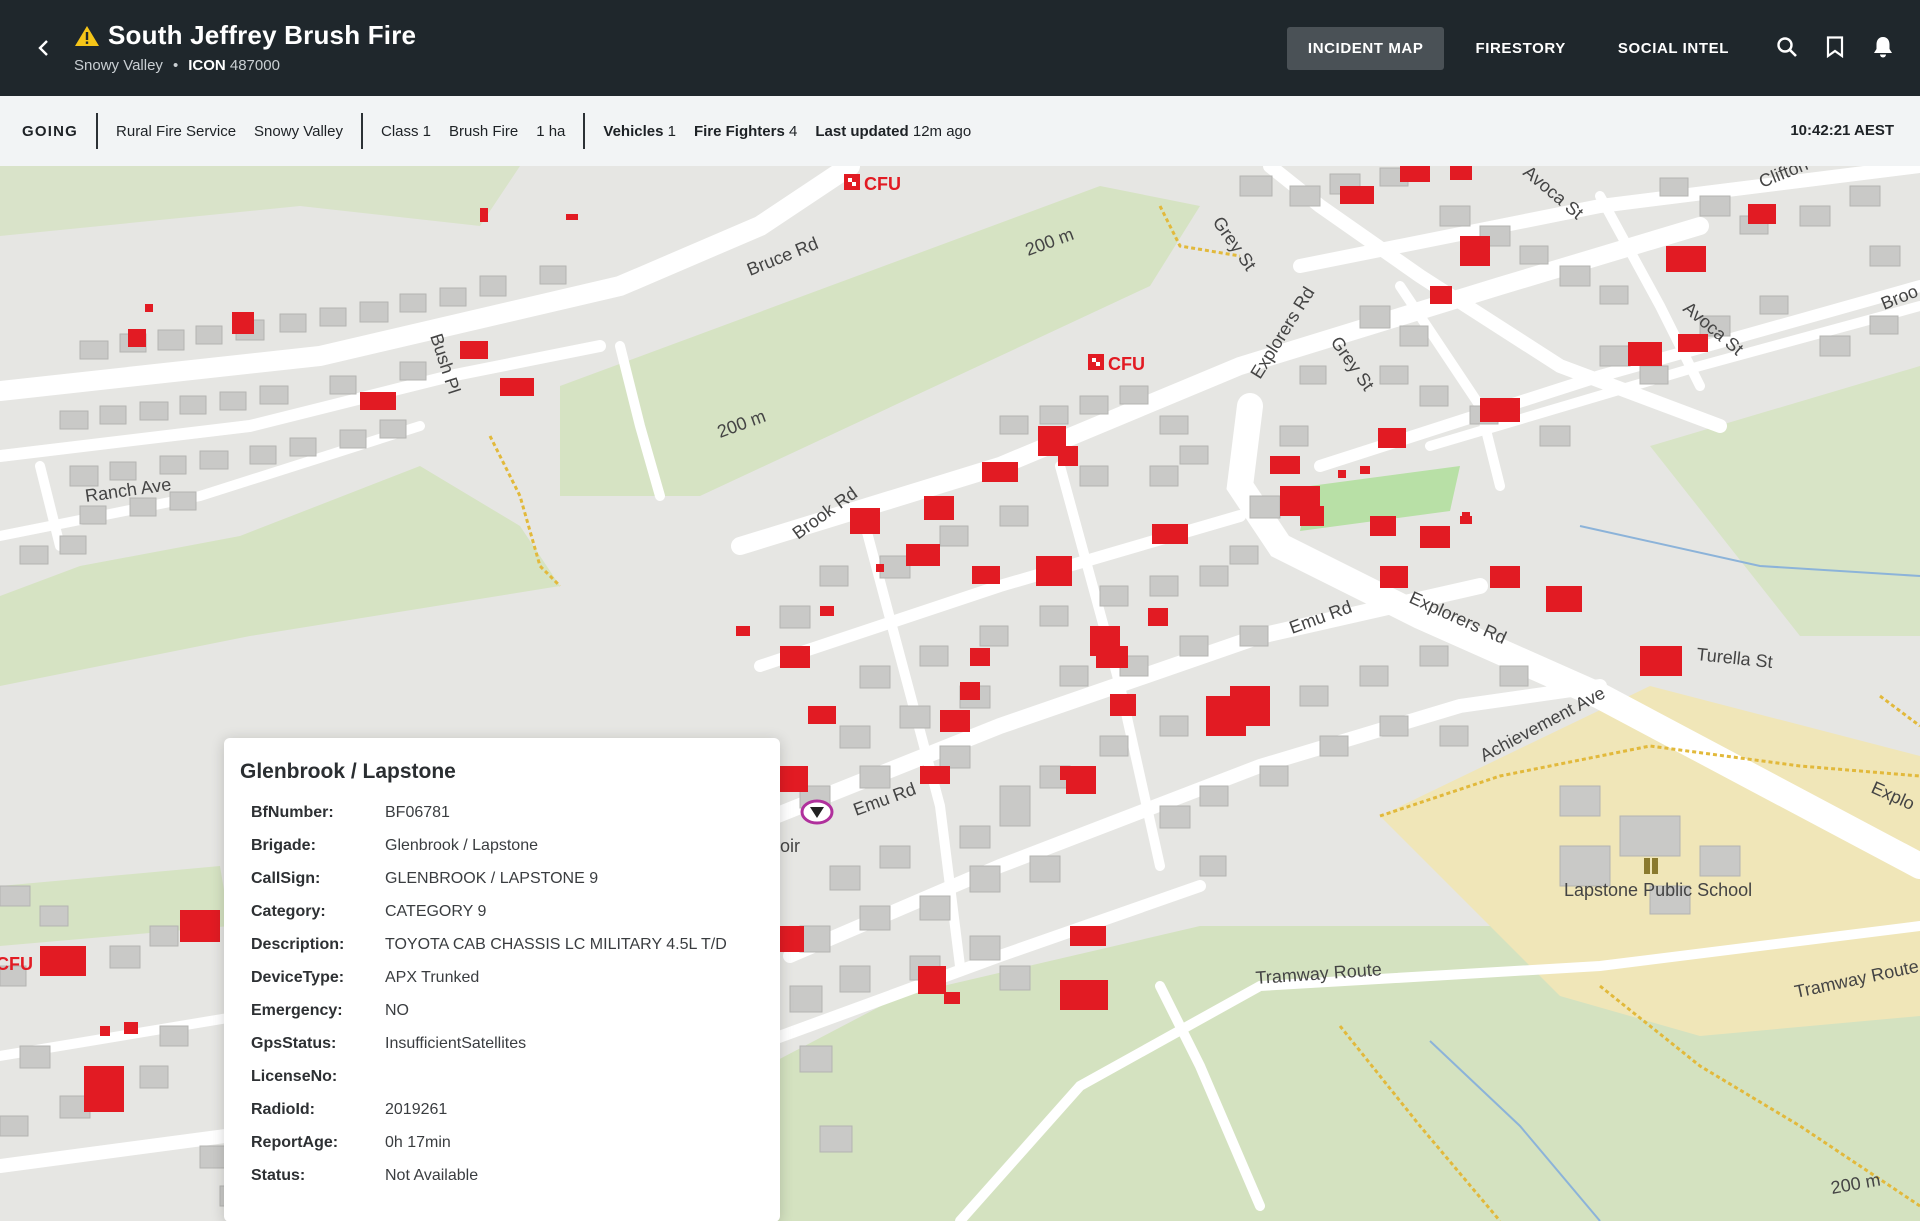 Image resolution: width=1920 pixels, height=1221 pixels. I want to click on tab-firestory: FIRESTORY, so click(1520, 48).